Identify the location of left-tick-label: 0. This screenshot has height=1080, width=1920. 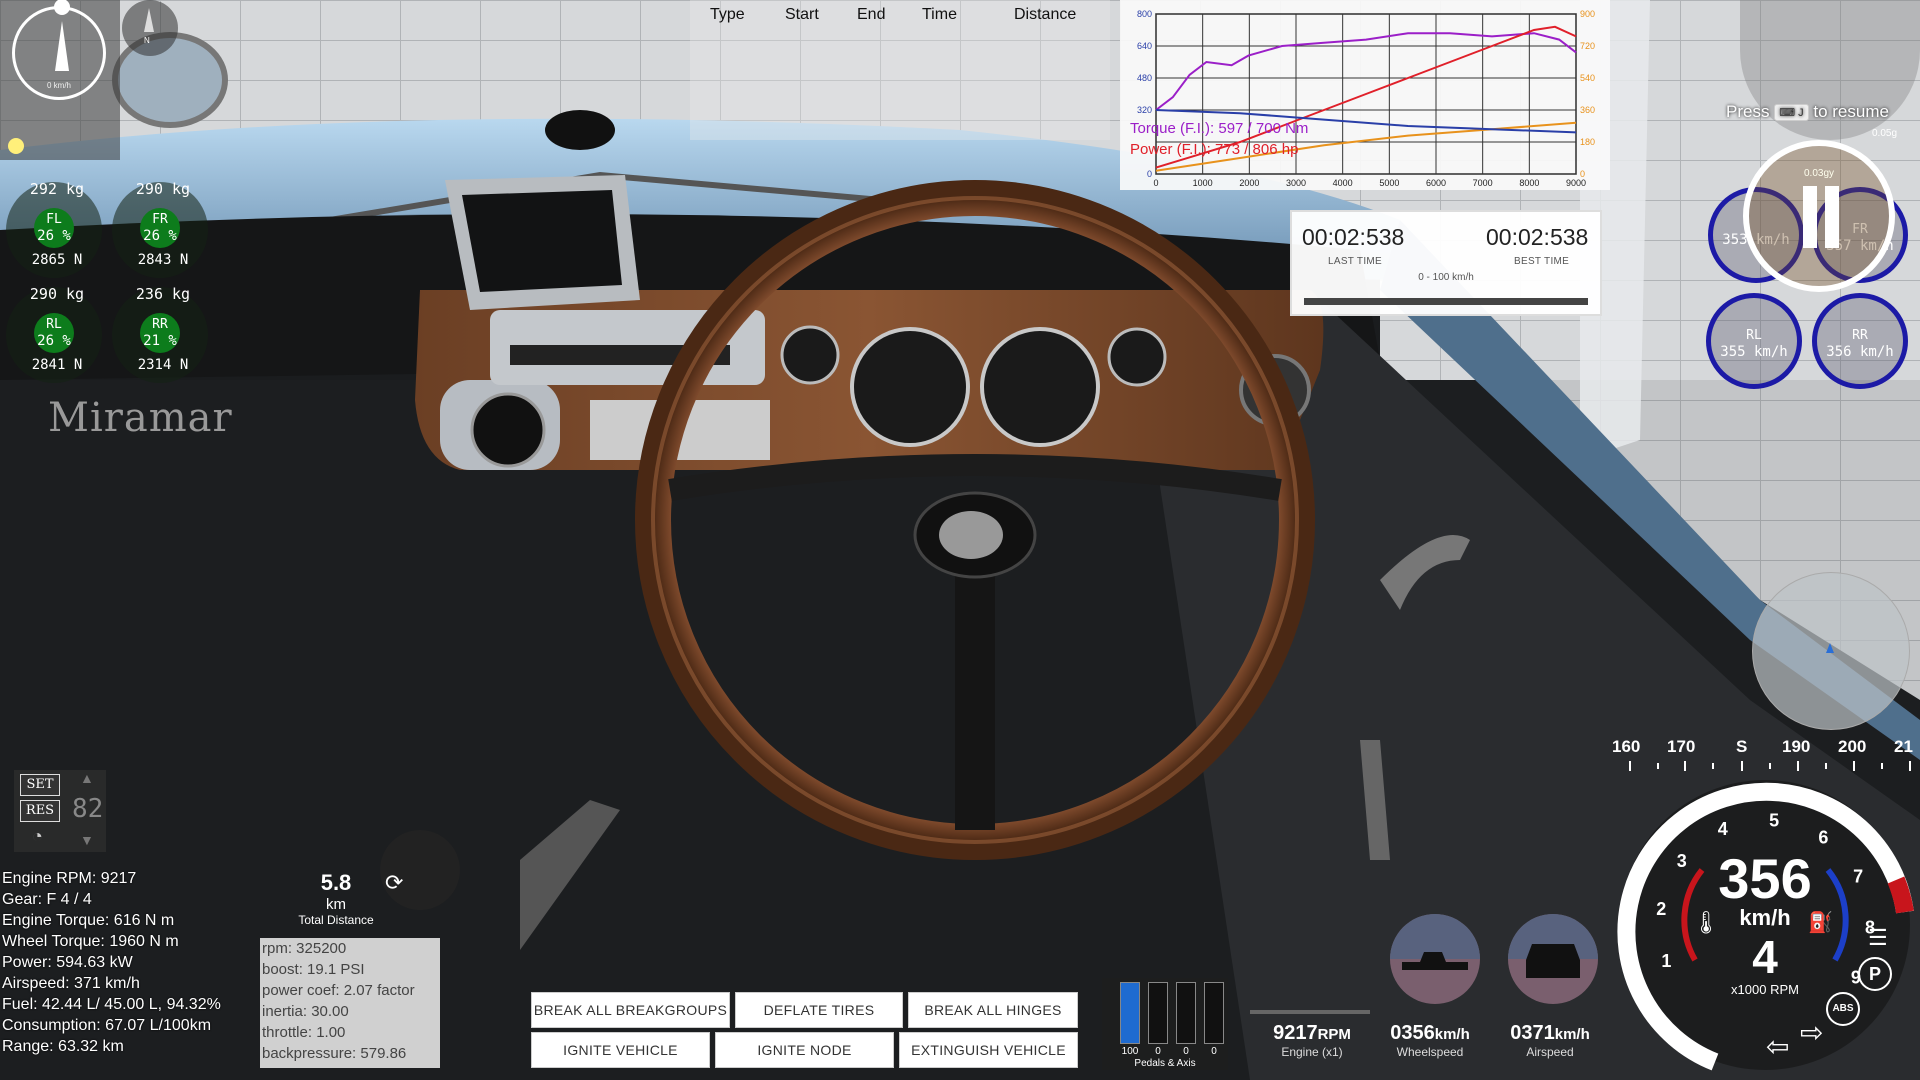
(1149, 174).